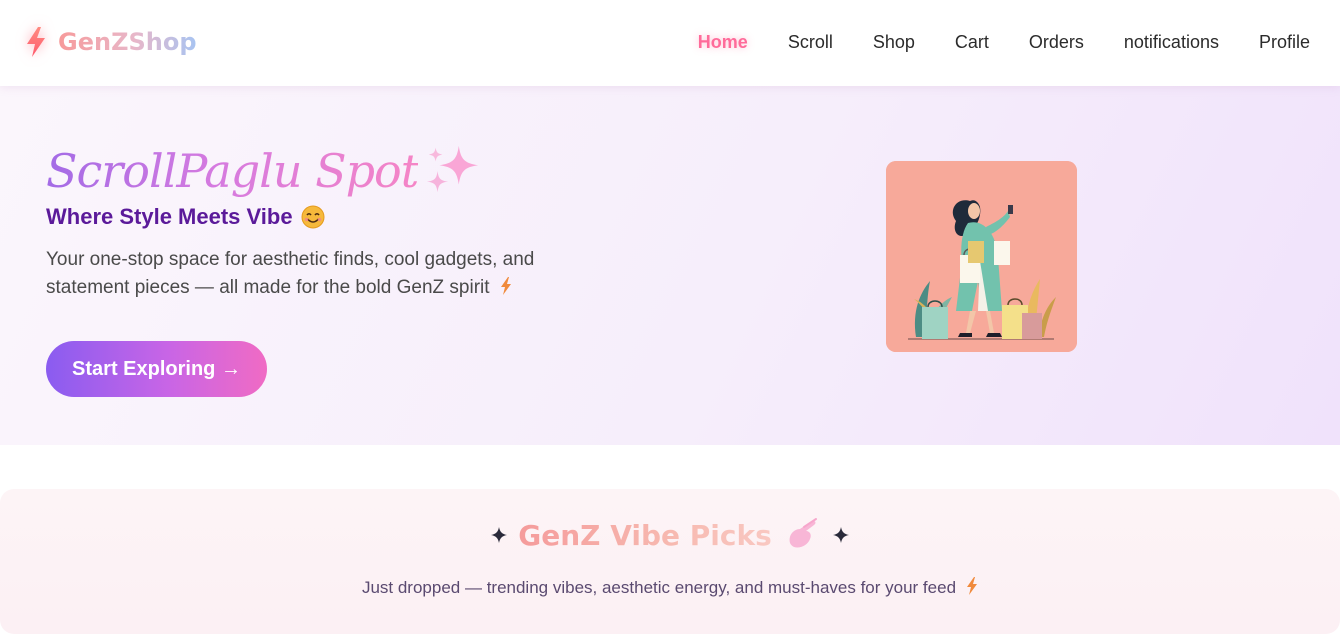 Image resolution: width=1340 pixels, height=634 pixels. What do you see at coordinates (156, 369) in the screenshot?
I see `start-exploring-button: Start Exploring →` at bounding box center [156, 369].